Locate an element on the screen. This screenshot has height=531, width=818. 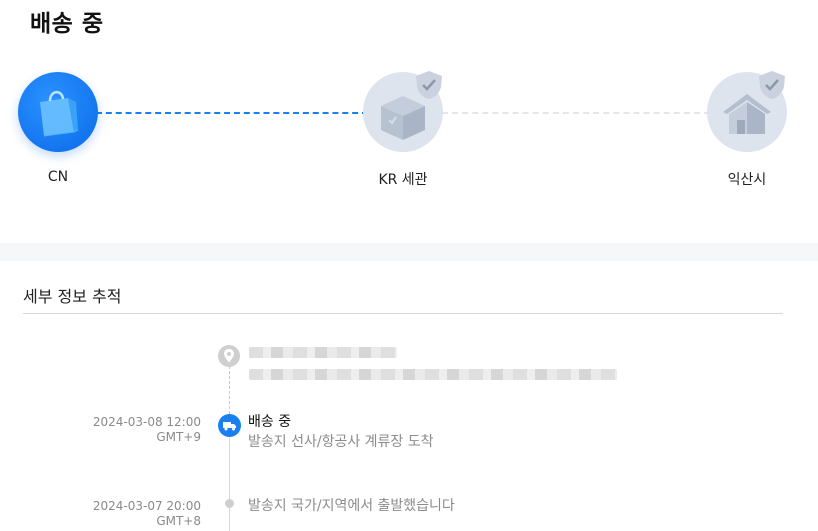
event-datetime: 2024-03-08 12:00 is located at coordinates (146, 422).